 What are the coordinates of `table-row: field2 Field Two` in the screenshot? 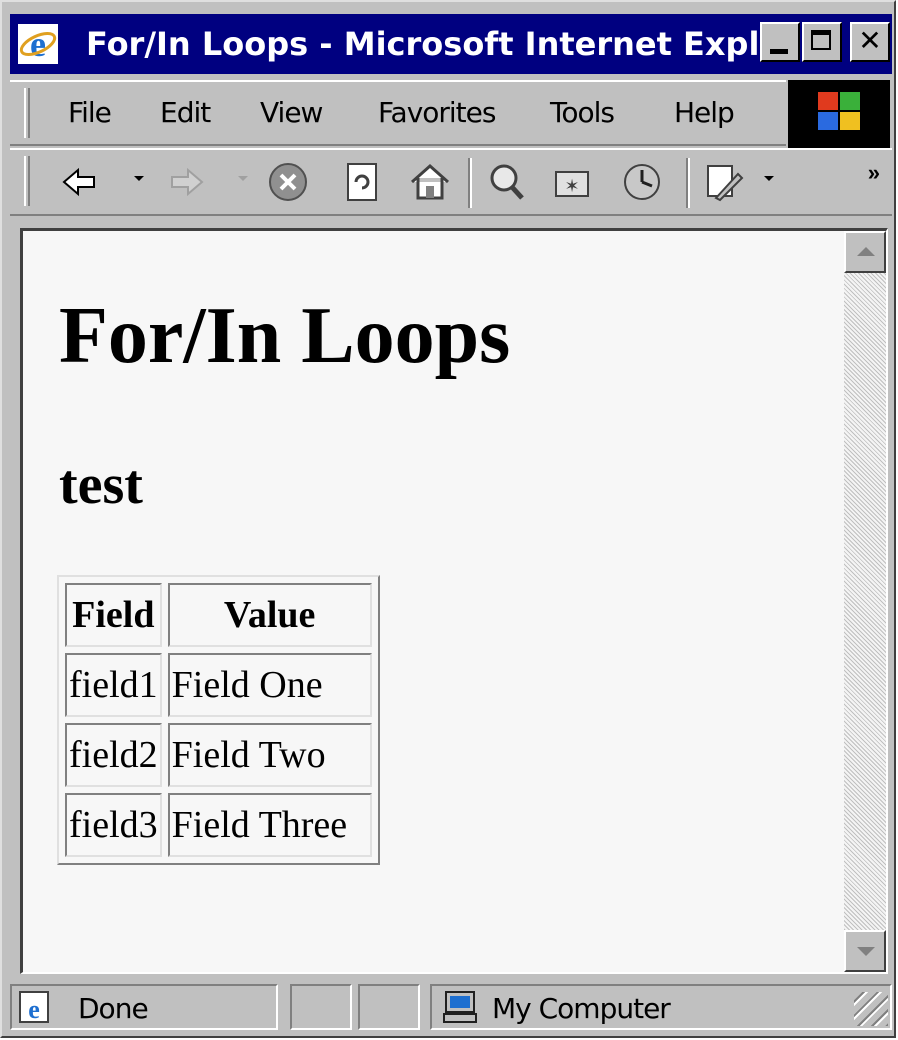 It's located at (218, 755).